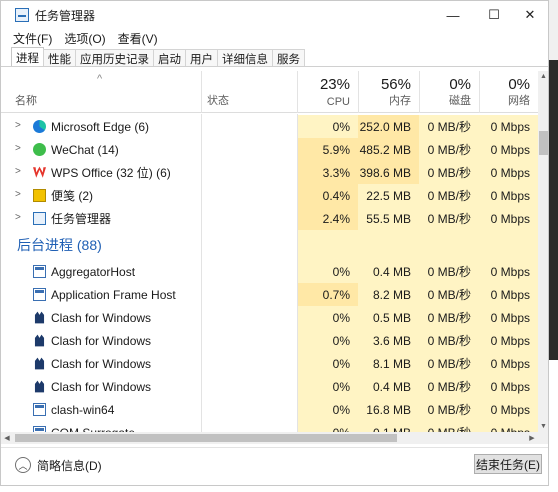 The width and height of the screenshot is (558, 492). What do you see at coordinates (169, 58) in the screenshot?
I see `tab-startup: 启动` at bounding box center [169, 58].